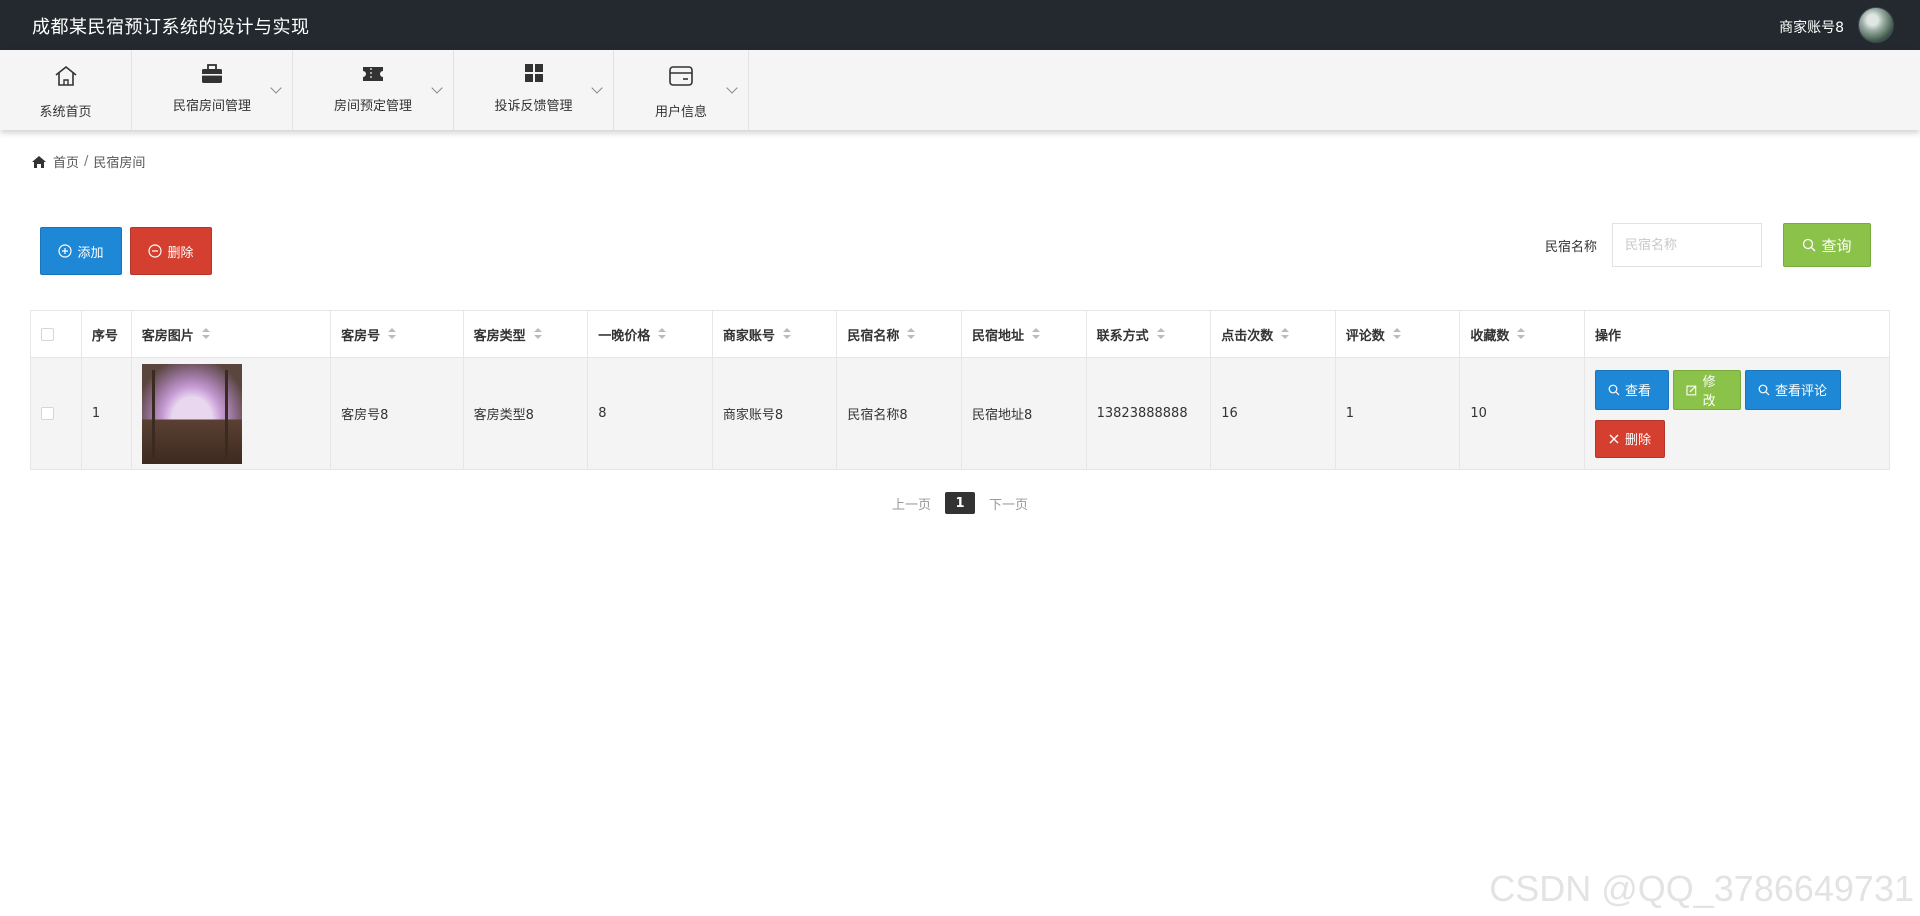  Describe the element at coordinates (1024, 334) in the screenshot. I see `column-header: 民宿地址` at that location.